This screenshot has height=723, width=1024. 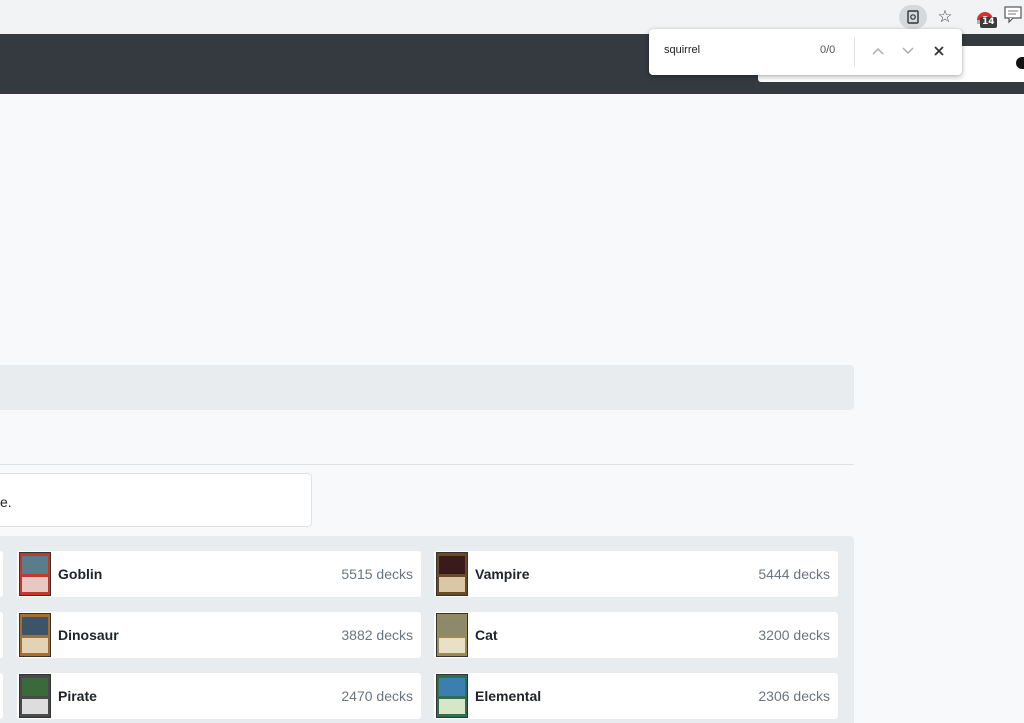 I want to click on find-in-page-icon, so click(x=913, y=17).